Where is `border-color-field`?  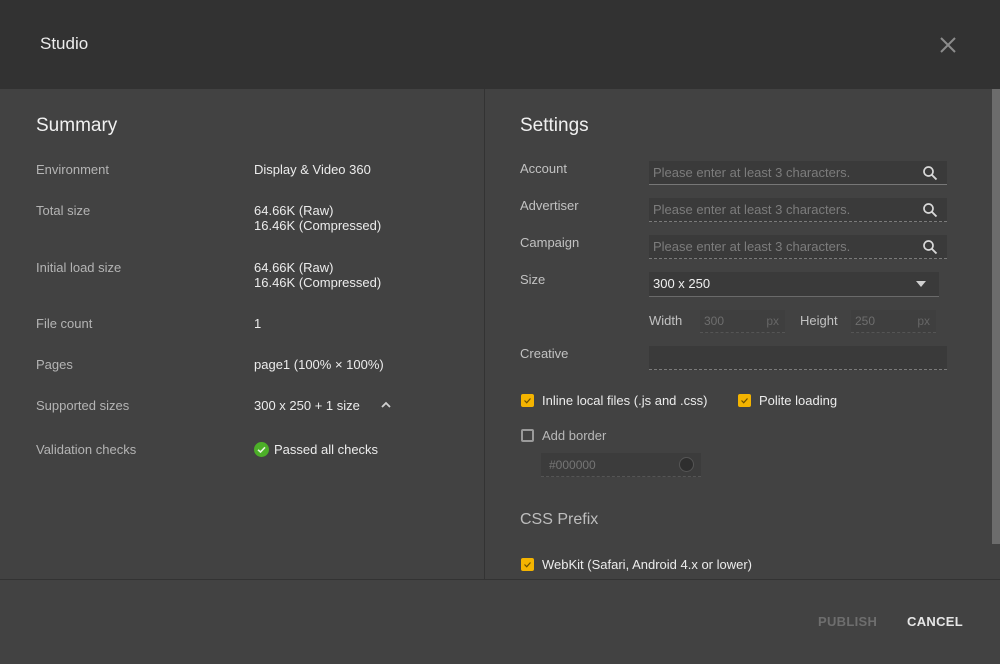
border-color-field is located at coordinates (621, 465).